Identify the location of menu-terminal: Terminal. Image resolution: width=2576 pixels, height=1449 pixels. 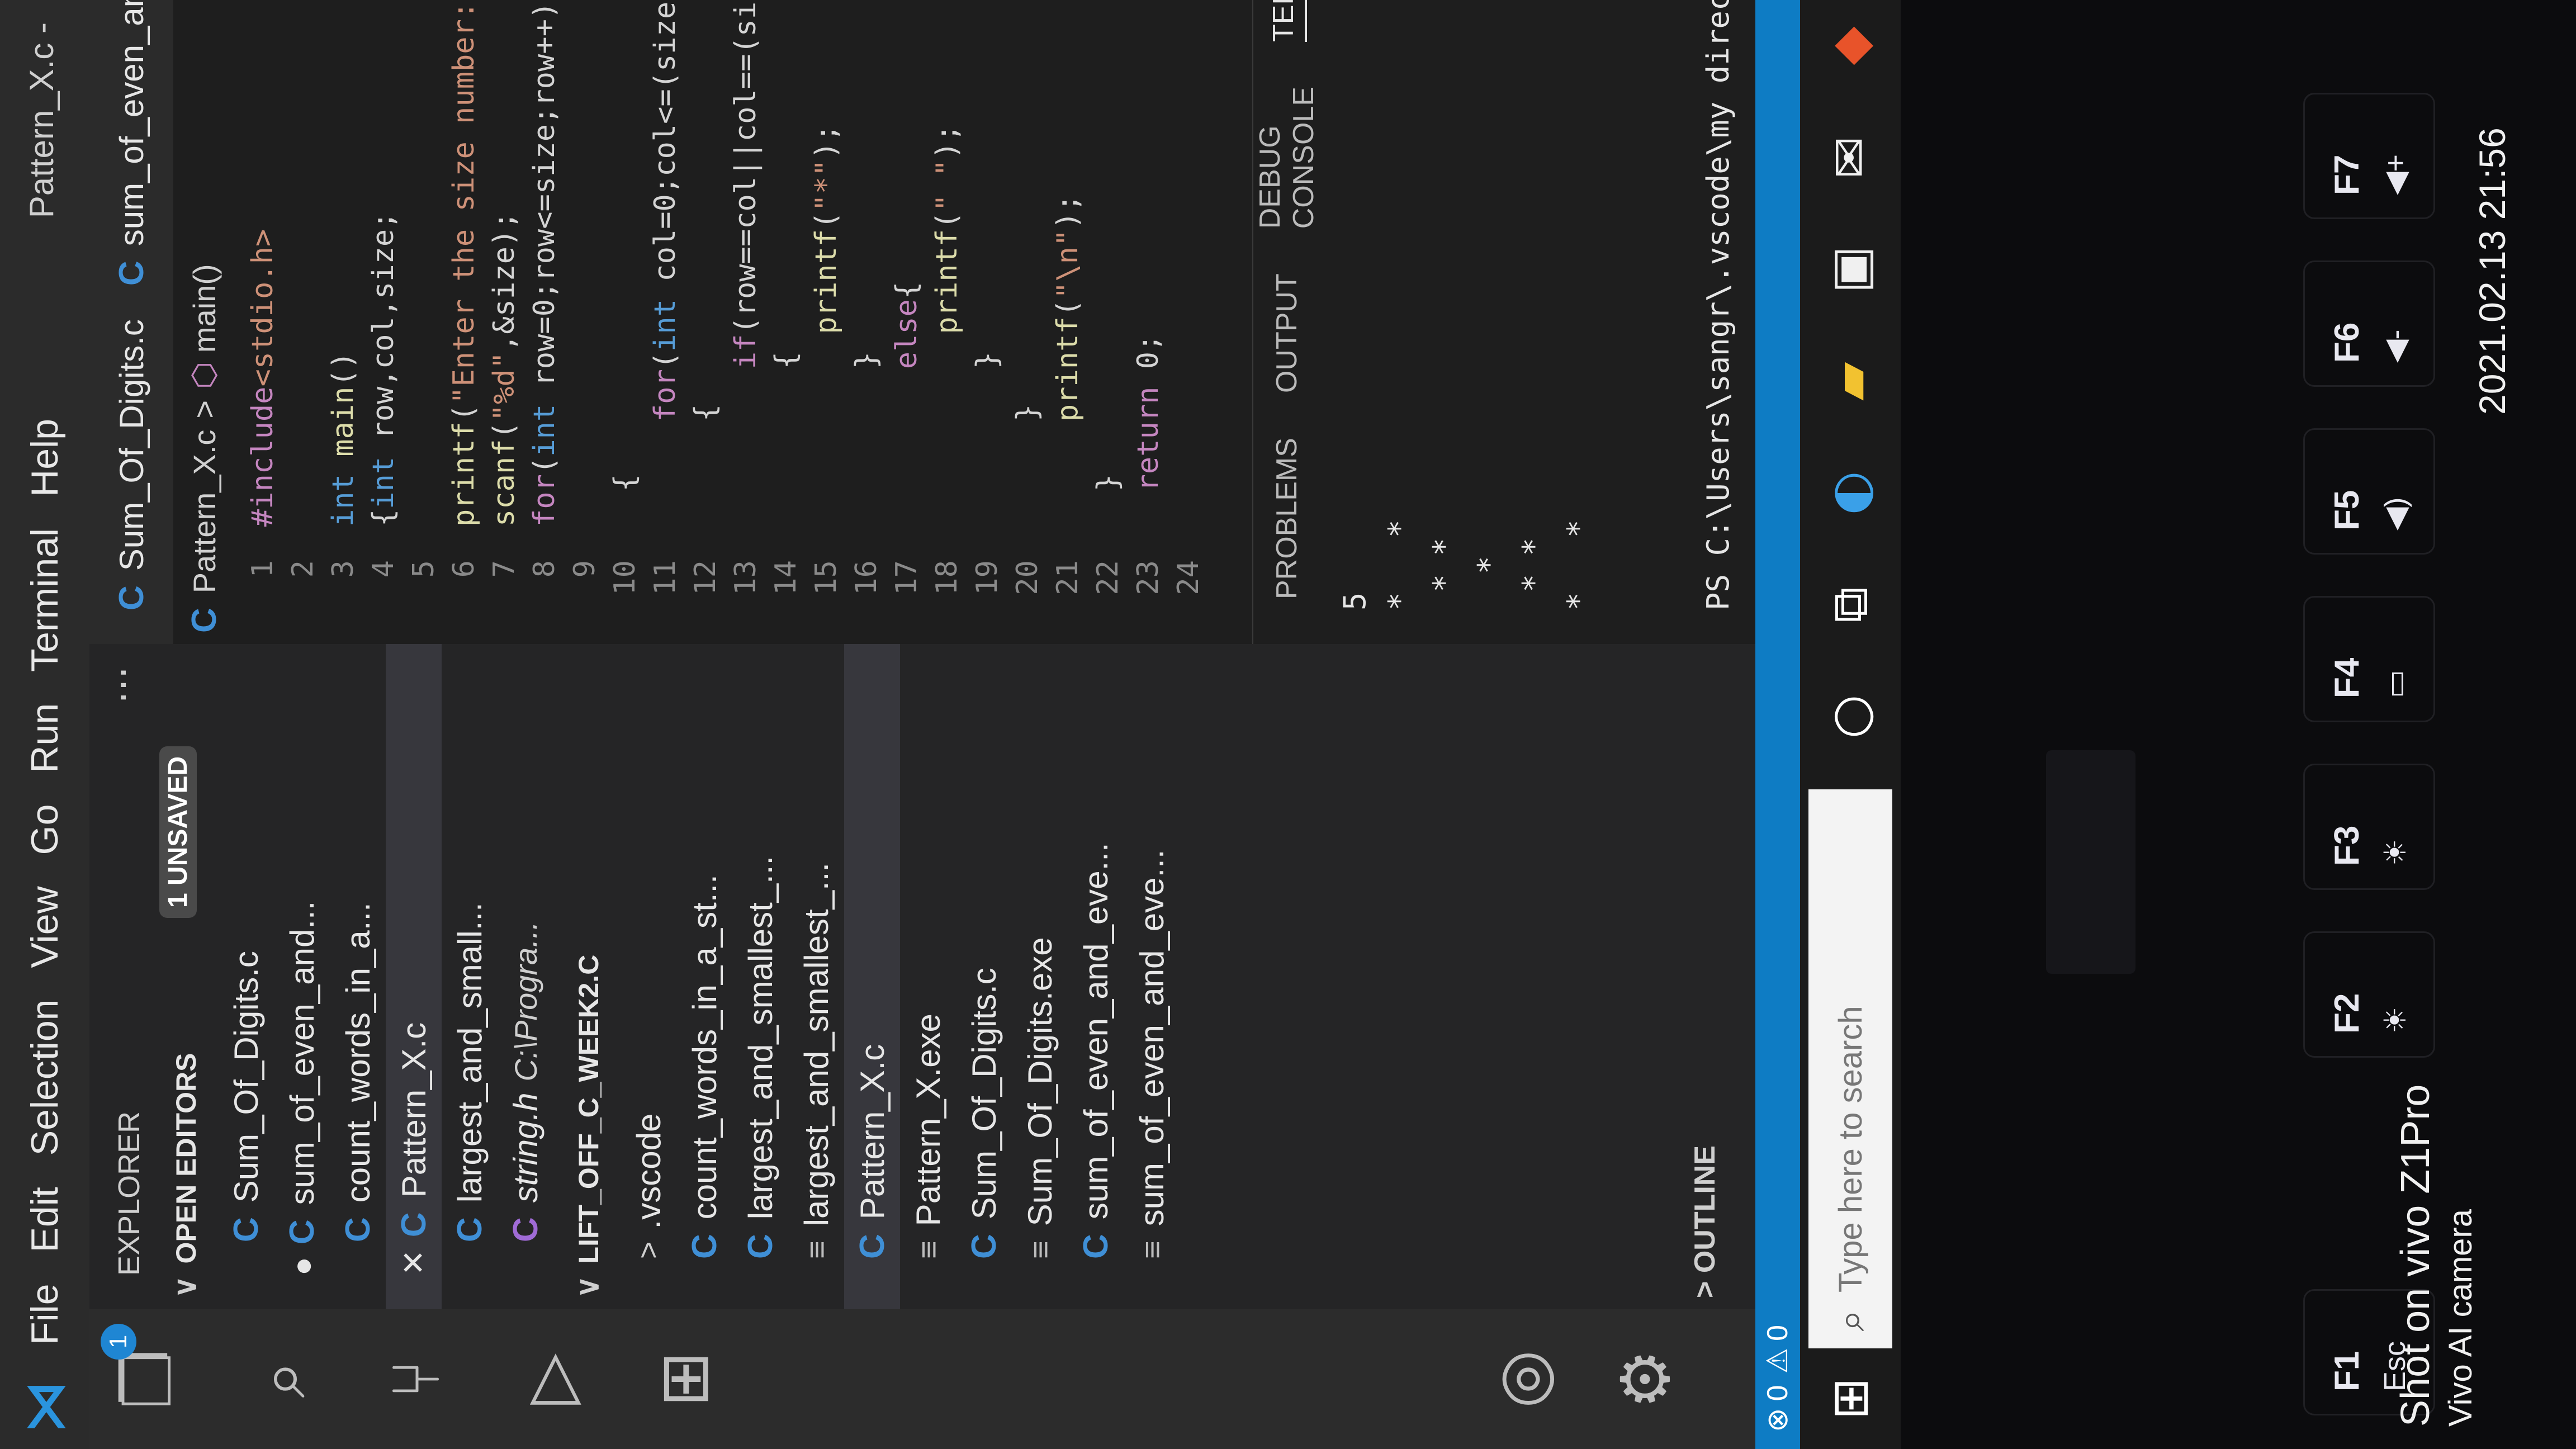
(45, 600).